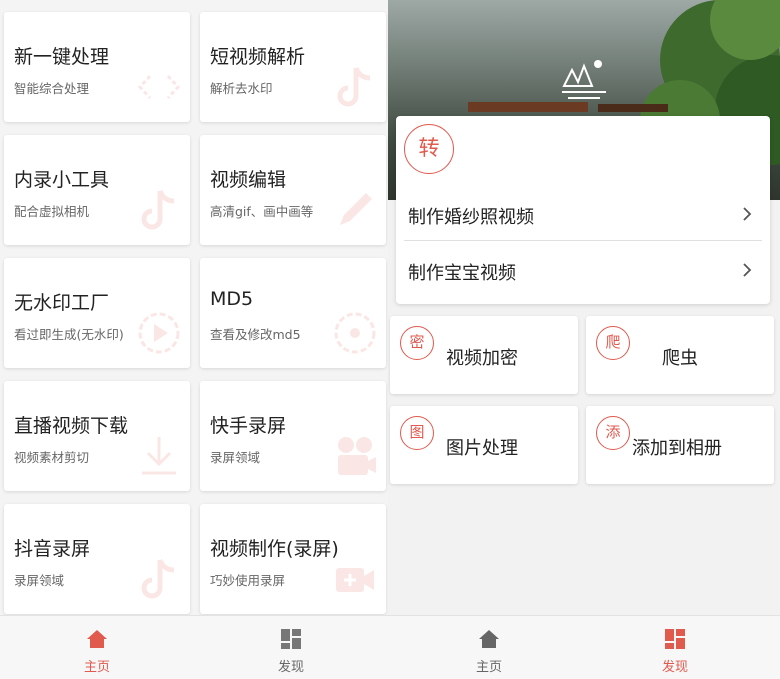 The width and height of the screenshot is (780, 679). Describe the element at coordinates (52, 211) in the screenshot. I see `card-subtitle: 配合虚拟相机` at that location.